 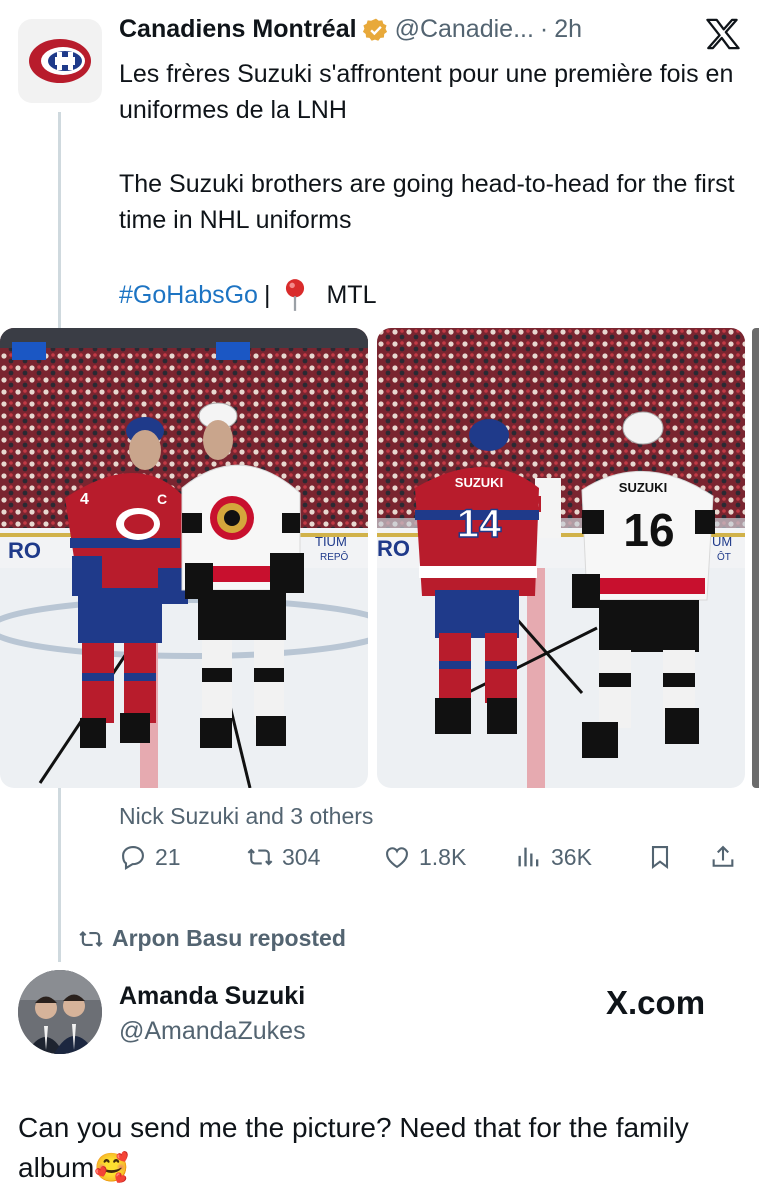 I want to click on board-text-left: RO, so click(x=24, y=550).